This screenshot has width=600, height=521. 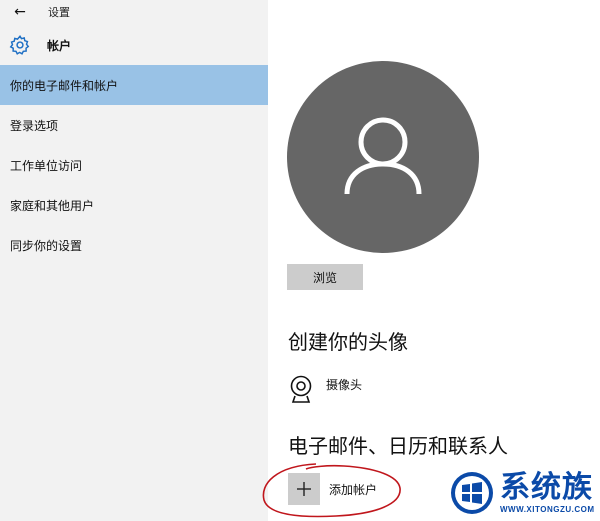 I want to click on add-account-label: 添加帐户, so click(x=353, y=490).